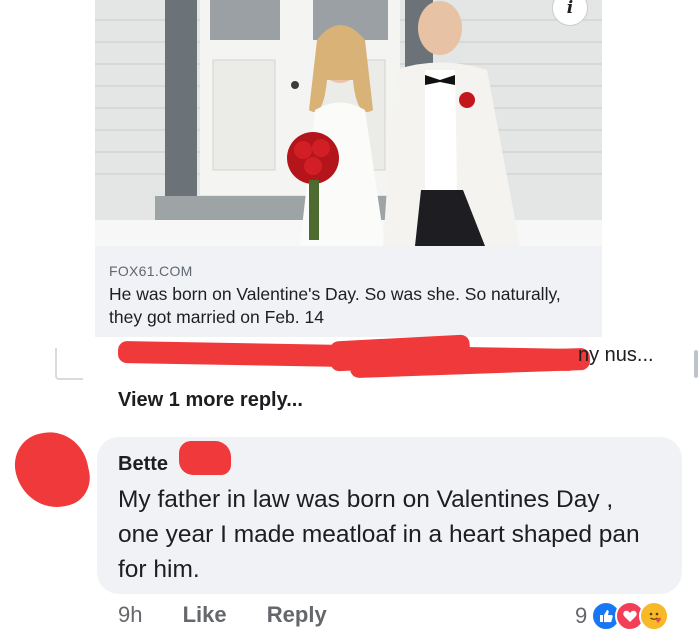 The width and height of the screenshot is (700, 643). What do you see at coordinates (151, 271) in the screenshot?
I see `link-source: FOX61.COM` at bounding box center [151, 271].